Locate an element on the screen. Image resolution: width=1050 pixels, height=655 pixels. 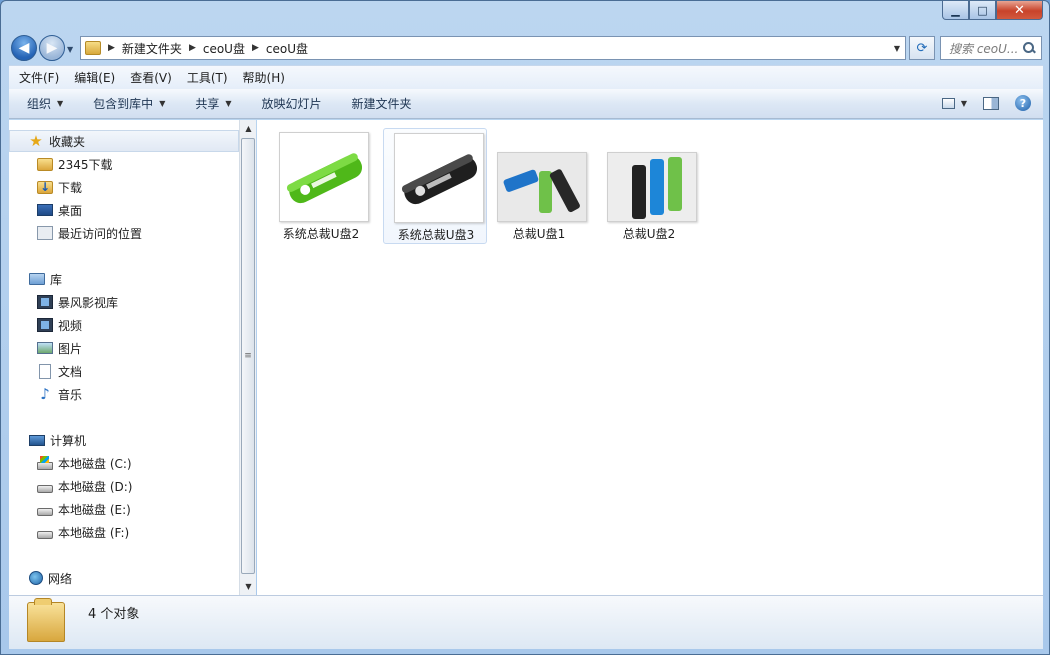
scroll-thumb: ≡ is located at coordinates (248, 356).